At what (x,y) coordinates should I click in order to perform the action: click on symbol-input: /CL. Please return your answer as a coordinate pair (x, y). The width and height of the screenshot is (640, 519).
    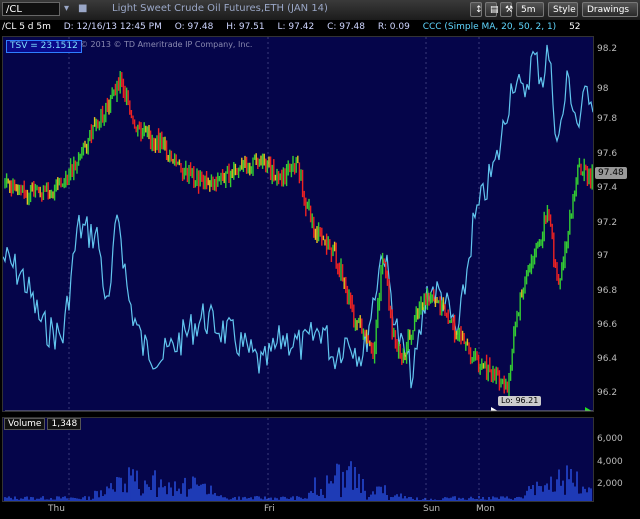
    Looking at the image, I should click on (31, 9).